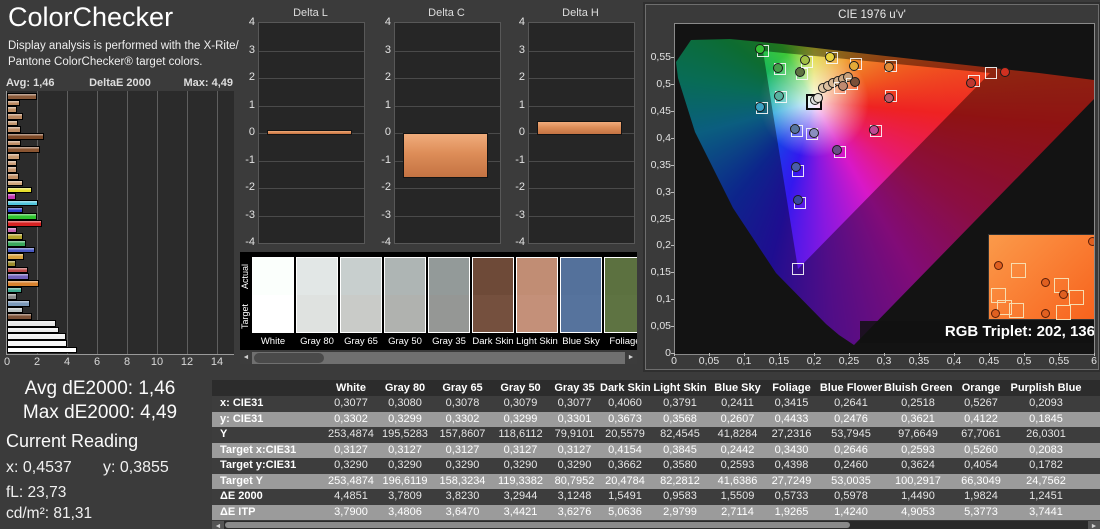 The width and height of the screenshot is (1100, 529). I want to click on cie-x-tick-label: 0,1, so click(744, 361).